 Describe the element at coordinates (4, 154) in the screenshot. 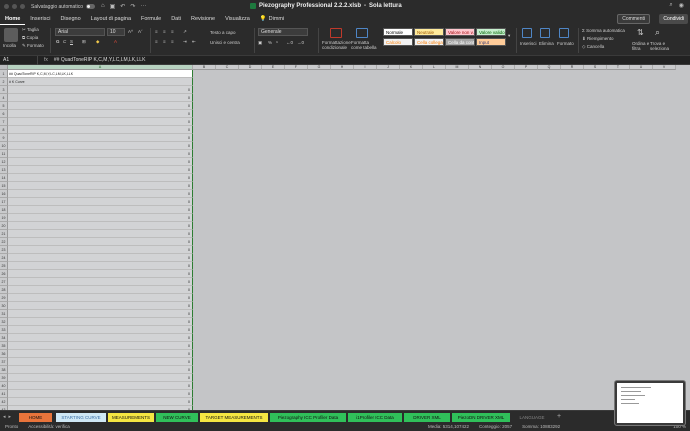

I see `row-header: 11` at that location.